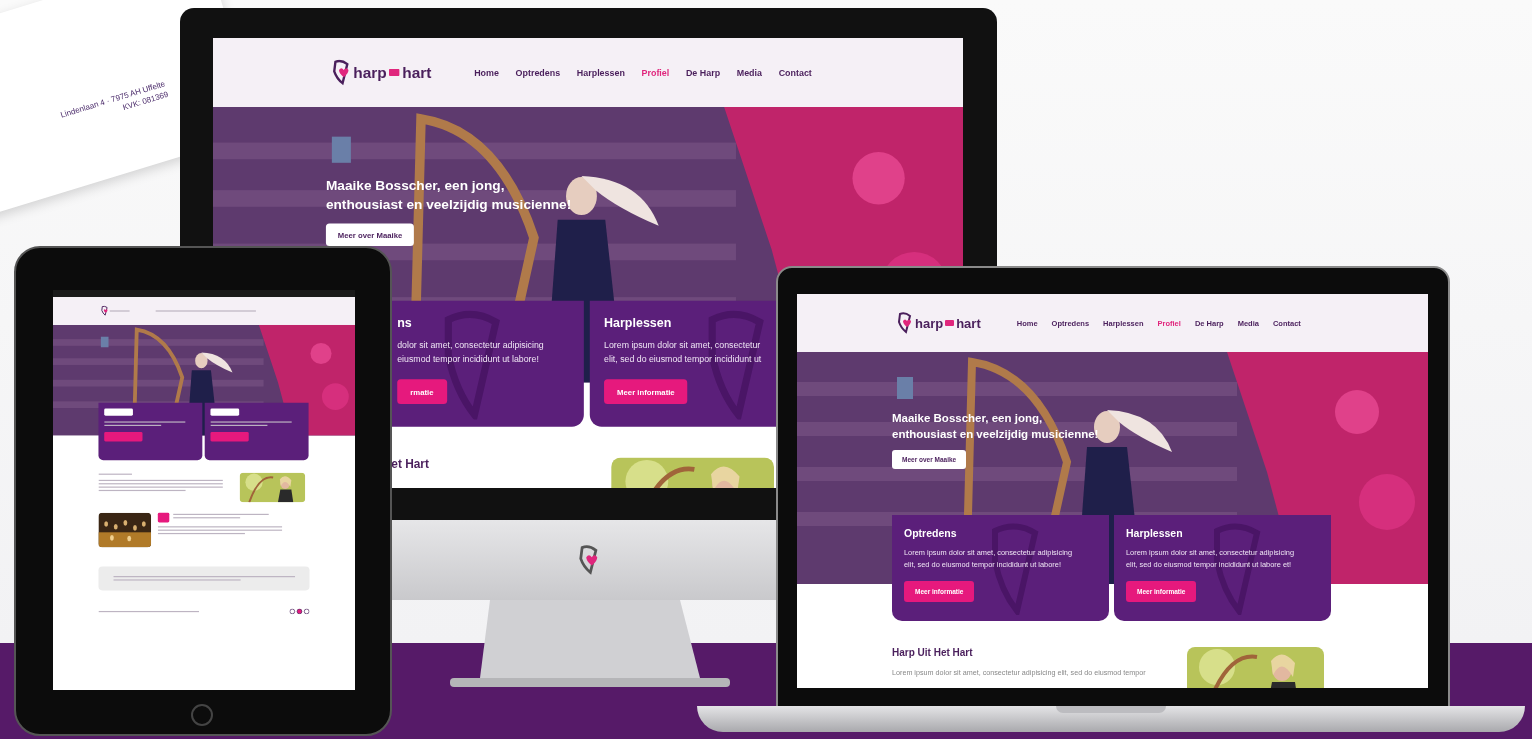 Image resolution: width=1532 pixels, height=739 pixels. What do you see at coordinates (394, 72) in the screenshot?
I see `logo-tag-icon` at bounding box center [394, 72].